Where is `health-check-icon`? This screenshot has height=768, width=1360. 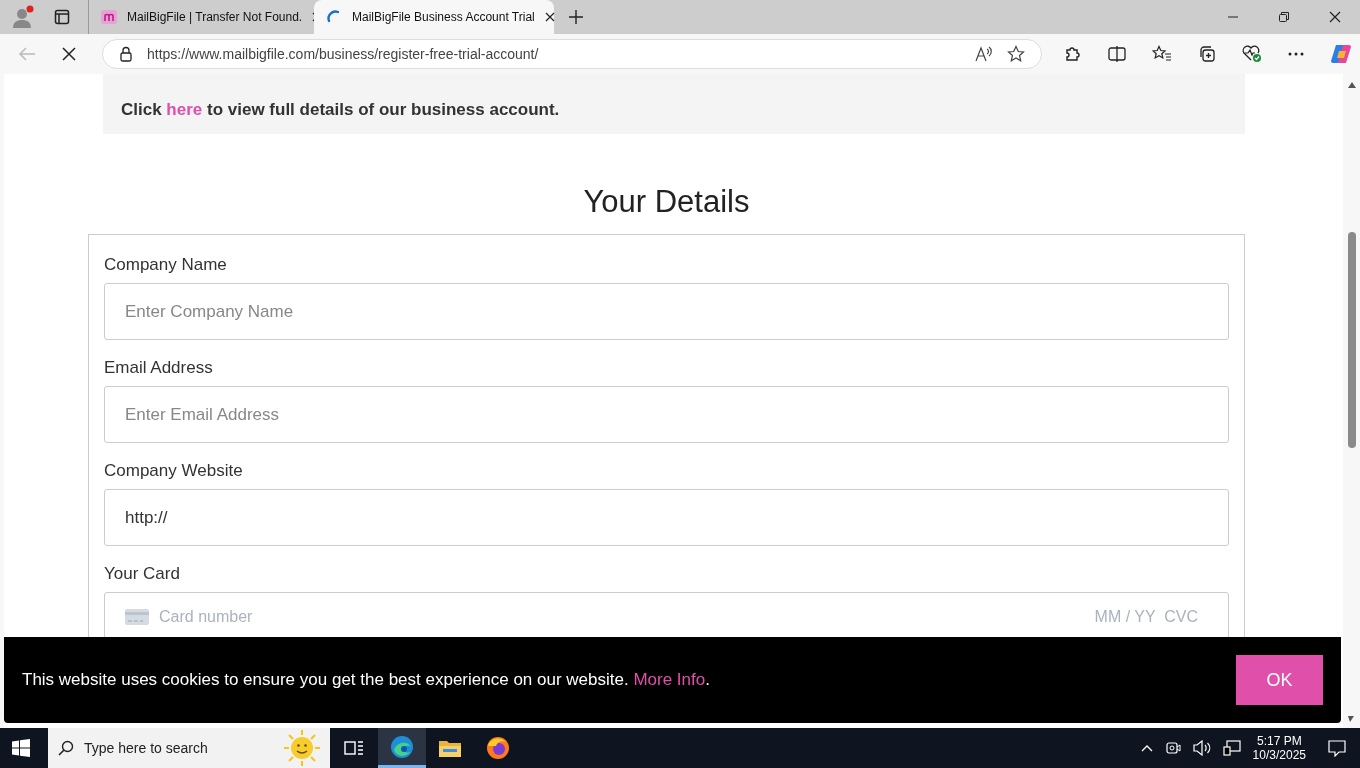
health-check-icon is located at coordinates (1252, 54).